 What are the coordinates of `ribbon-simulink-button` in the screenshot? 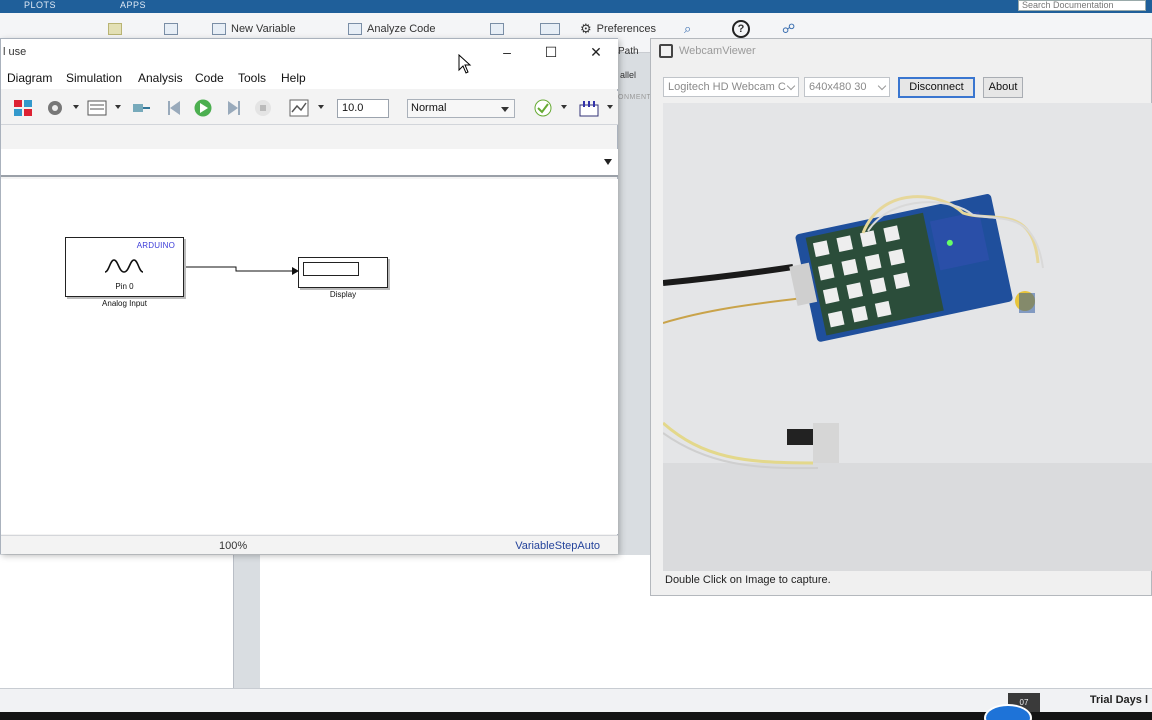 It's located at (497, 29).